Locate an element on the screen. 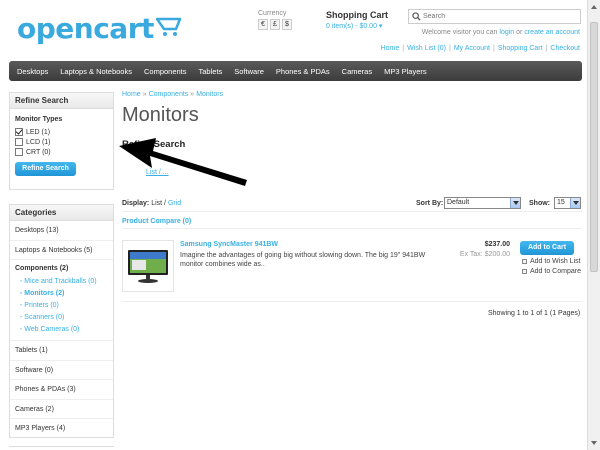 This screenshot has height=450, width=600. add-to-cart-button: Add to Cart is located at coordinates (547, 248).